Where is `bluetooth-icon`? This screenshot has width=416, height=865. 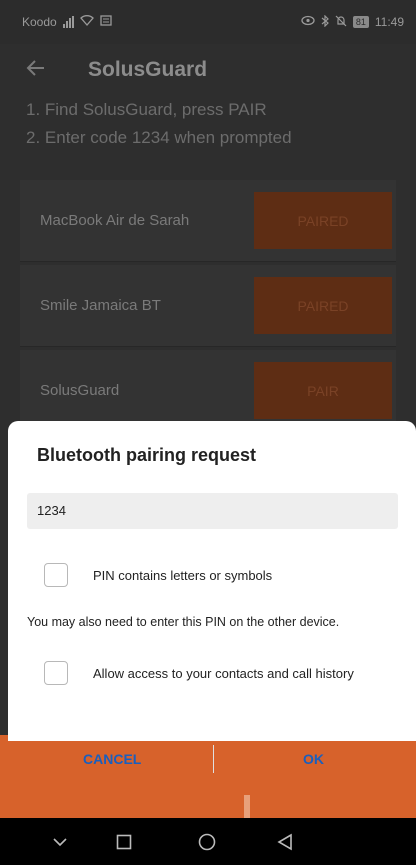 bluetooth-icon is located at coordinates (325, 22).